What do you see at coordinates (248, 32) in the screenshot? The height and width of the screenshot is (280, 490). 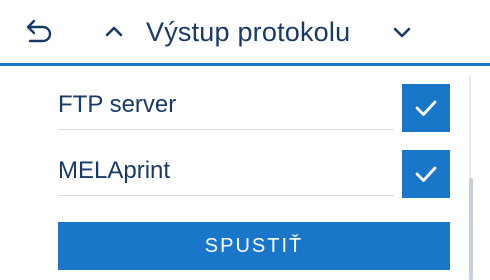 I see `page-title: Výstup protokolu` at bounding box center [248, 32].